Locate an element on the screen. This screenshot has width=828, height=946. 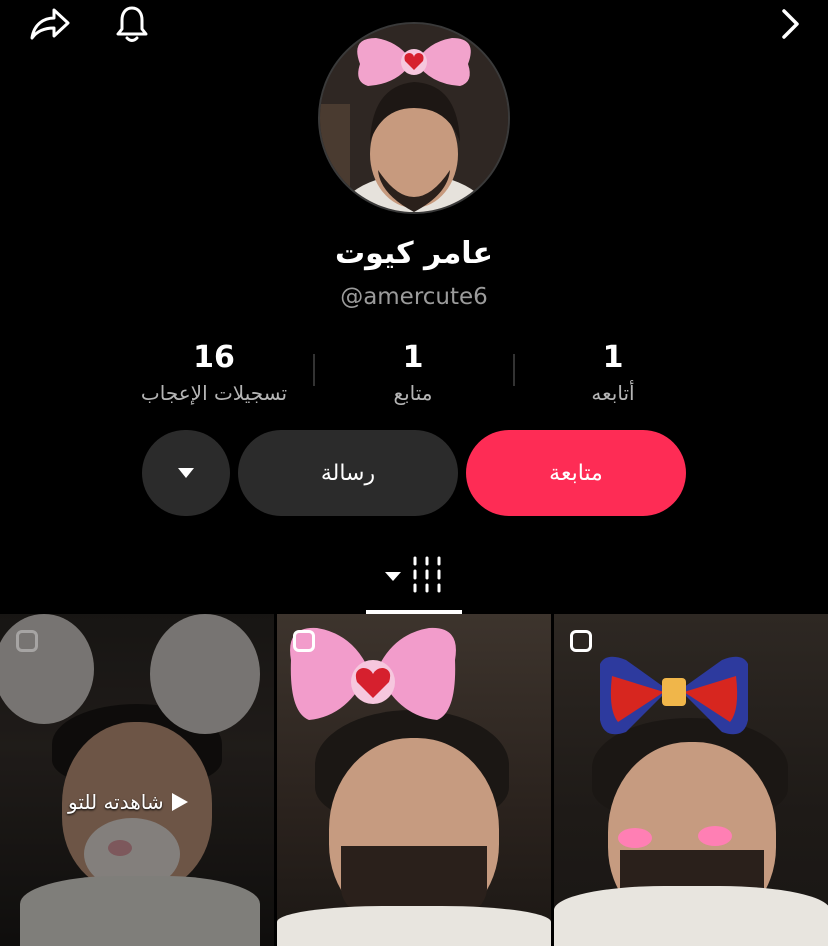
video-thumbnail: شاهدته للتو is located at coordinates (137, 780).